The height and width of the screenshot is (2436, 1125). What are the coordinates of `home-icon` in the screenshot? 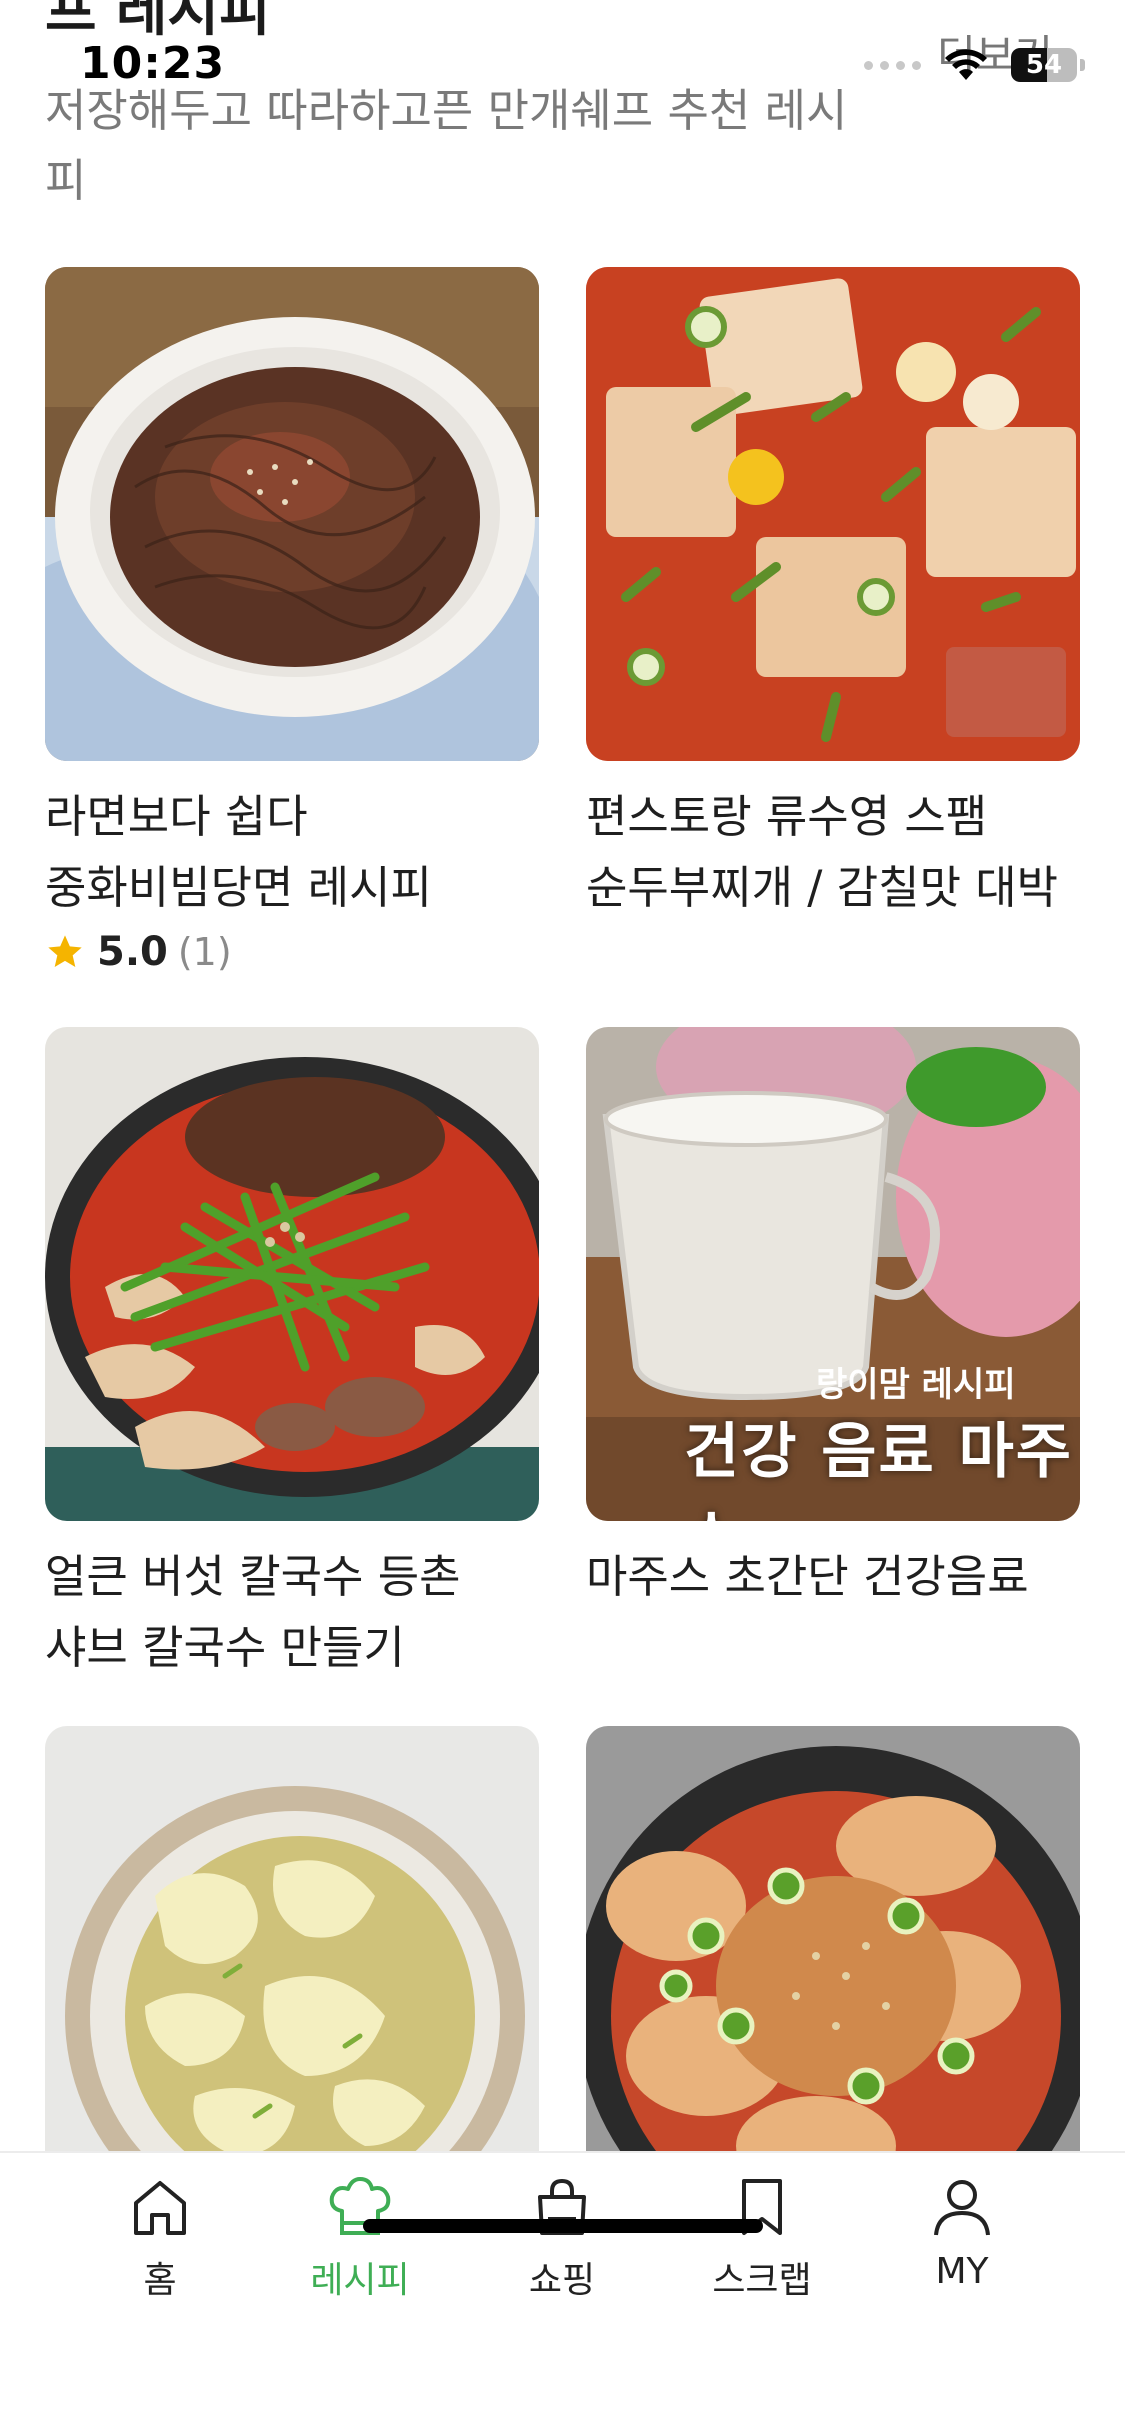 It's located at (160, 2208).